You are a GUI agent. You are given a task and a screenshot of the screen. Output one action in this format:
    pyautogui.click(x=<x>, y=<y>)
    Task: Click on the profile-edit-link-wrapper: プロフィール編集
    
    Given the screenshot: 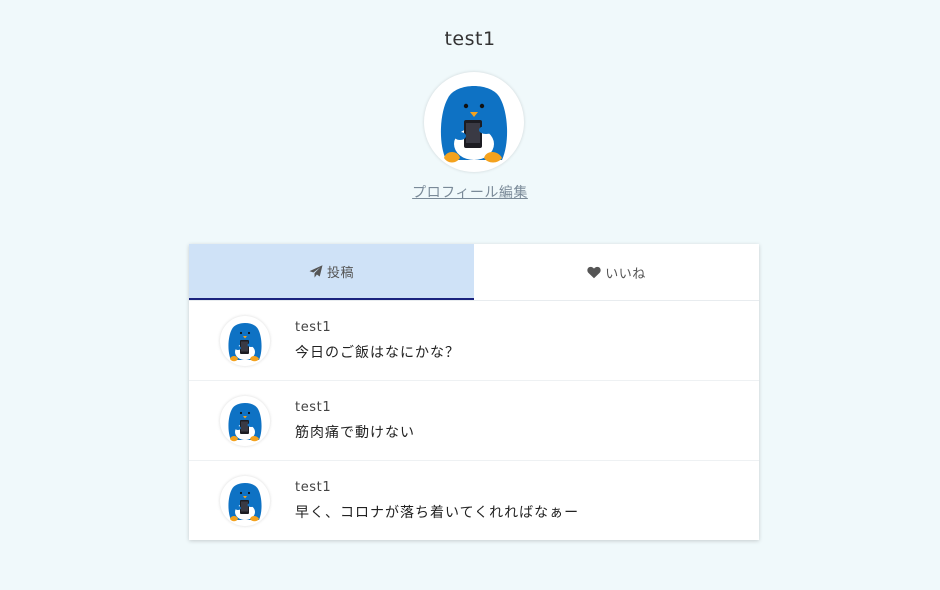 What is the action you would take?
    pyautogui.click(x=470, y=192)
    